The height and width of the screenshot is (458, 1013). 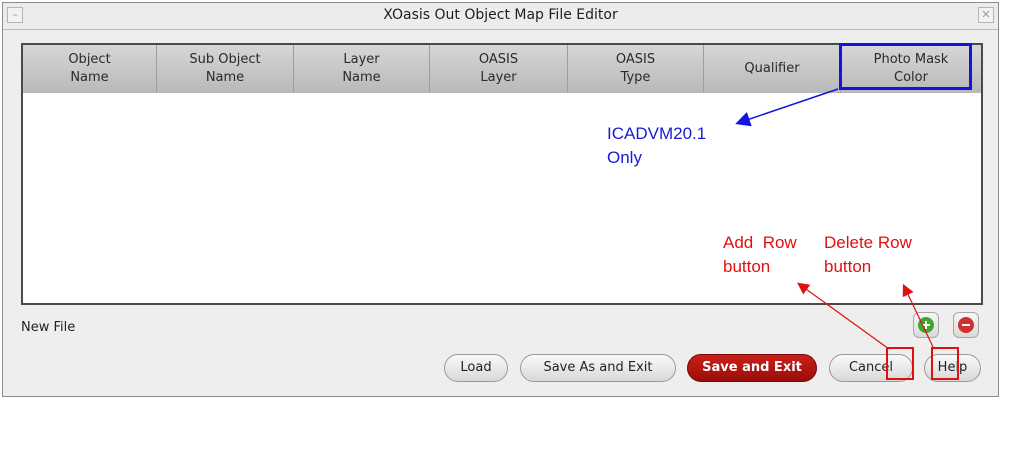 I want to click on arrow-delete-row, so click(x=918, y=316).